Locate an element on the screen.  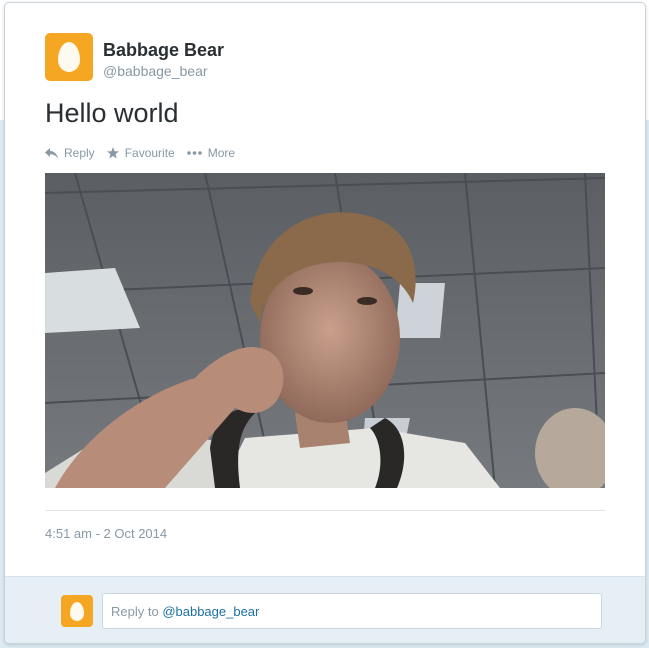
favourite-action-label: Favourite is located at coordinates (149, 153).